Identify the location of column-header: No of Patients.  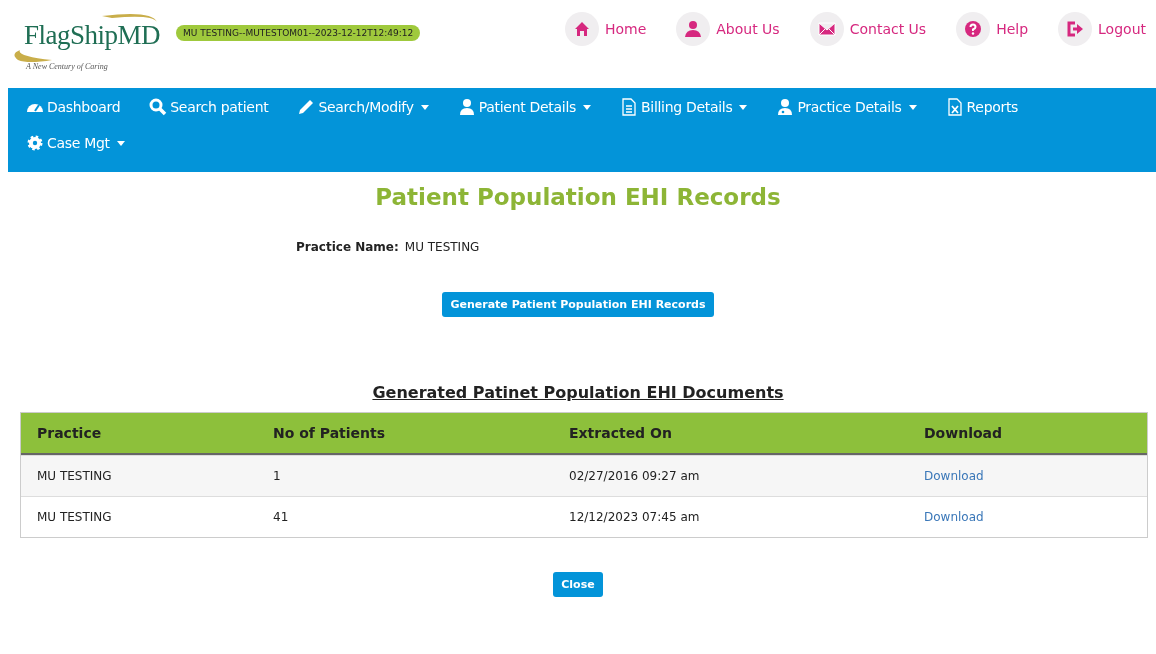
(329, 433).